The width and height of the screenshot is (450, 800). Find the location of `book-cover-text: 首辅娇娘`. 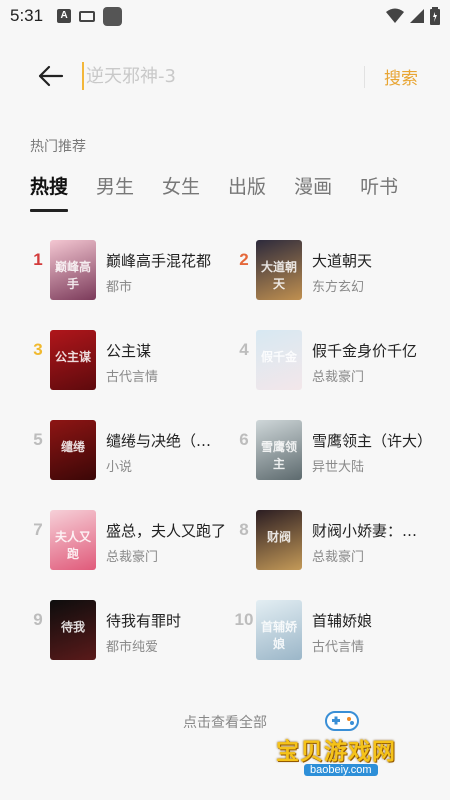

book-cover-text: 首辅娇娘 is located at coordinates (278, 635).